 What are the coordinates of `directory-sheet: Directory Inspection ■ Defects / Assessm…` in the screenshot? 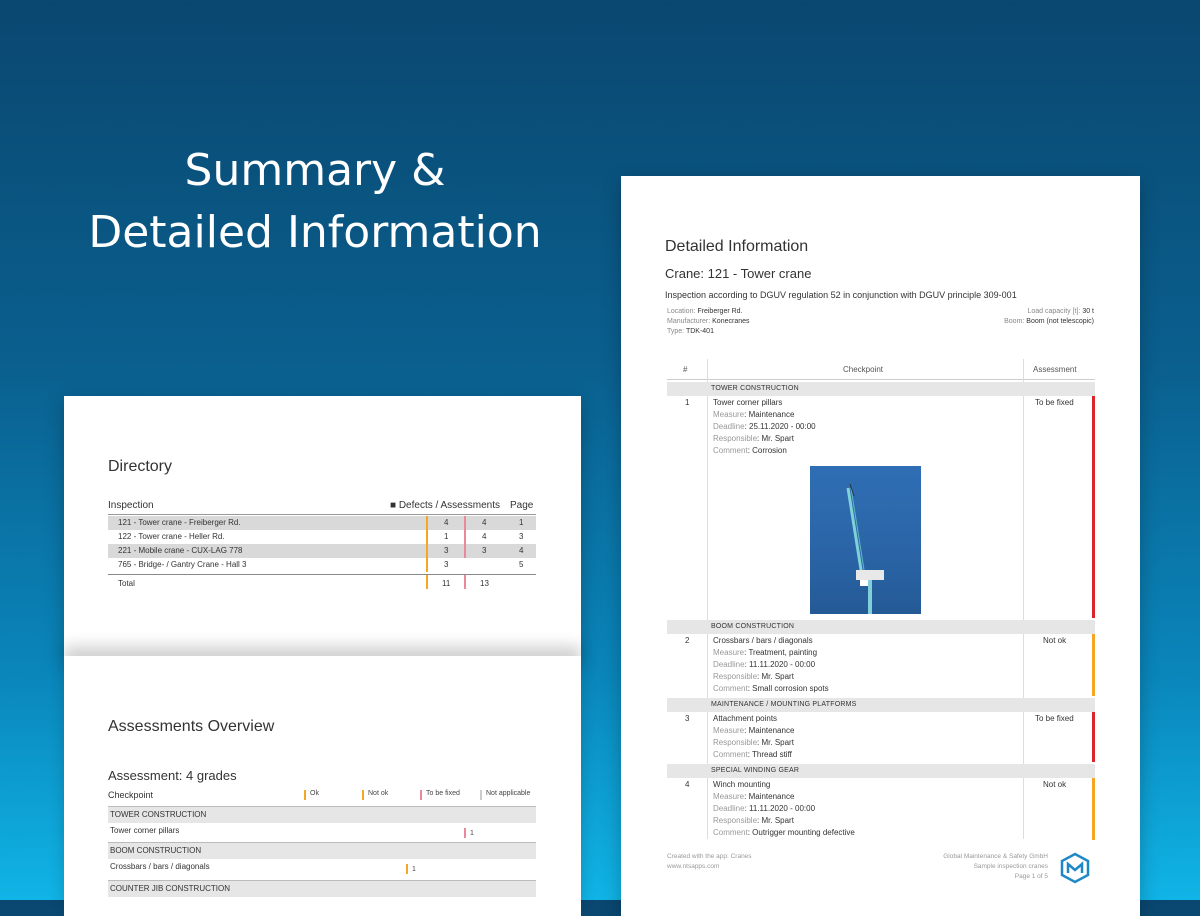 It's located at (322, 527).